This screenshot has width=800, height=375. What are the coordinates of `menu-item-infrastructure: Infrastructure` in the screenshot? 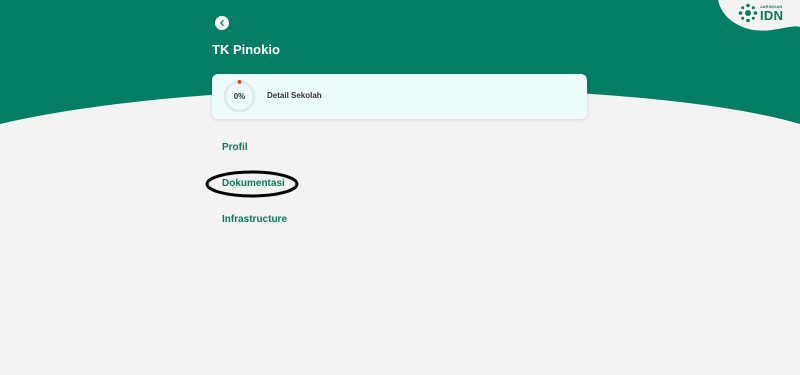 It's located at (254, 219).